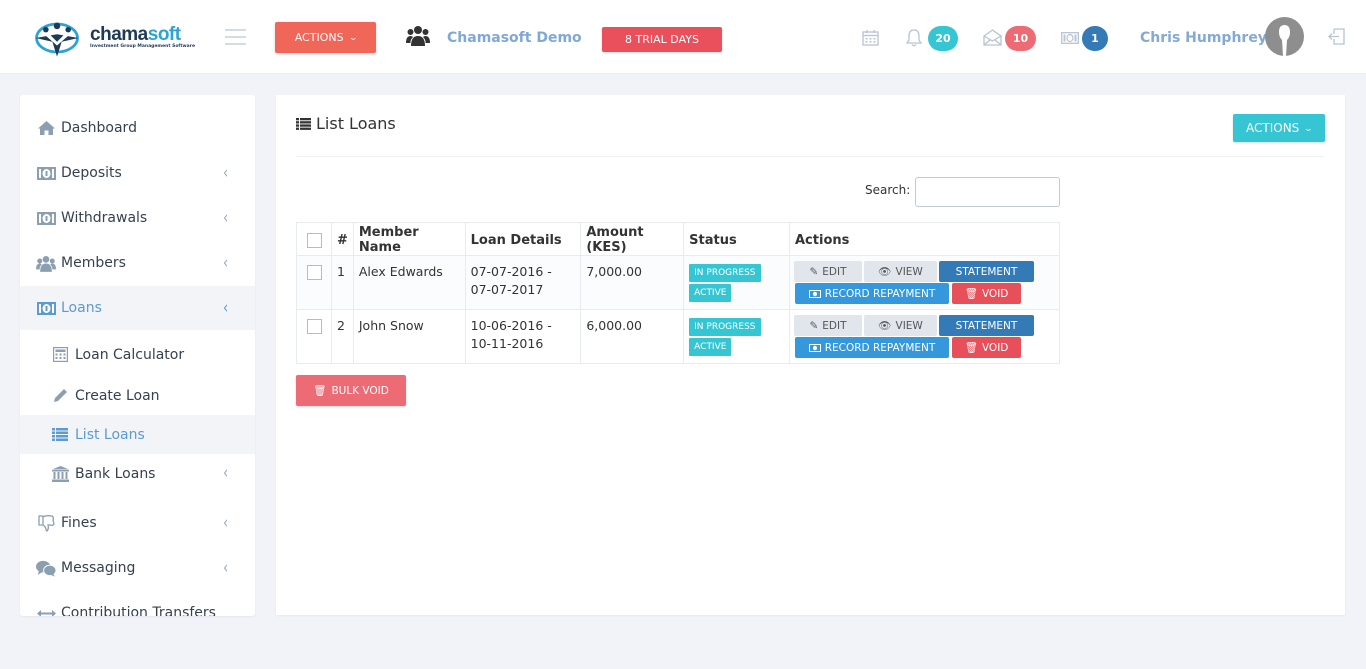 The height and width of the screenshot is (669, 1366). Describe the element at coordinates (235, 37) in the screenshot. I see `hamburger-icon` at that location.